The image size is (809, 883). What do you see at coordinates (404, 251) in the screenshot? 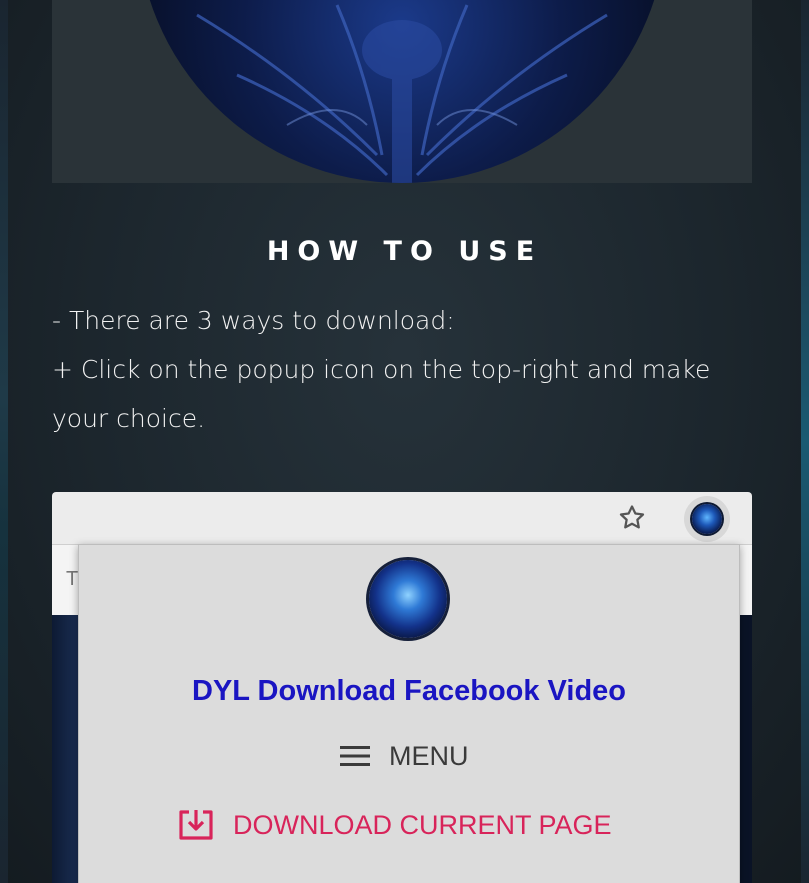
I see `section-heading: HOW TO USE` at bounding box center [404, 251].